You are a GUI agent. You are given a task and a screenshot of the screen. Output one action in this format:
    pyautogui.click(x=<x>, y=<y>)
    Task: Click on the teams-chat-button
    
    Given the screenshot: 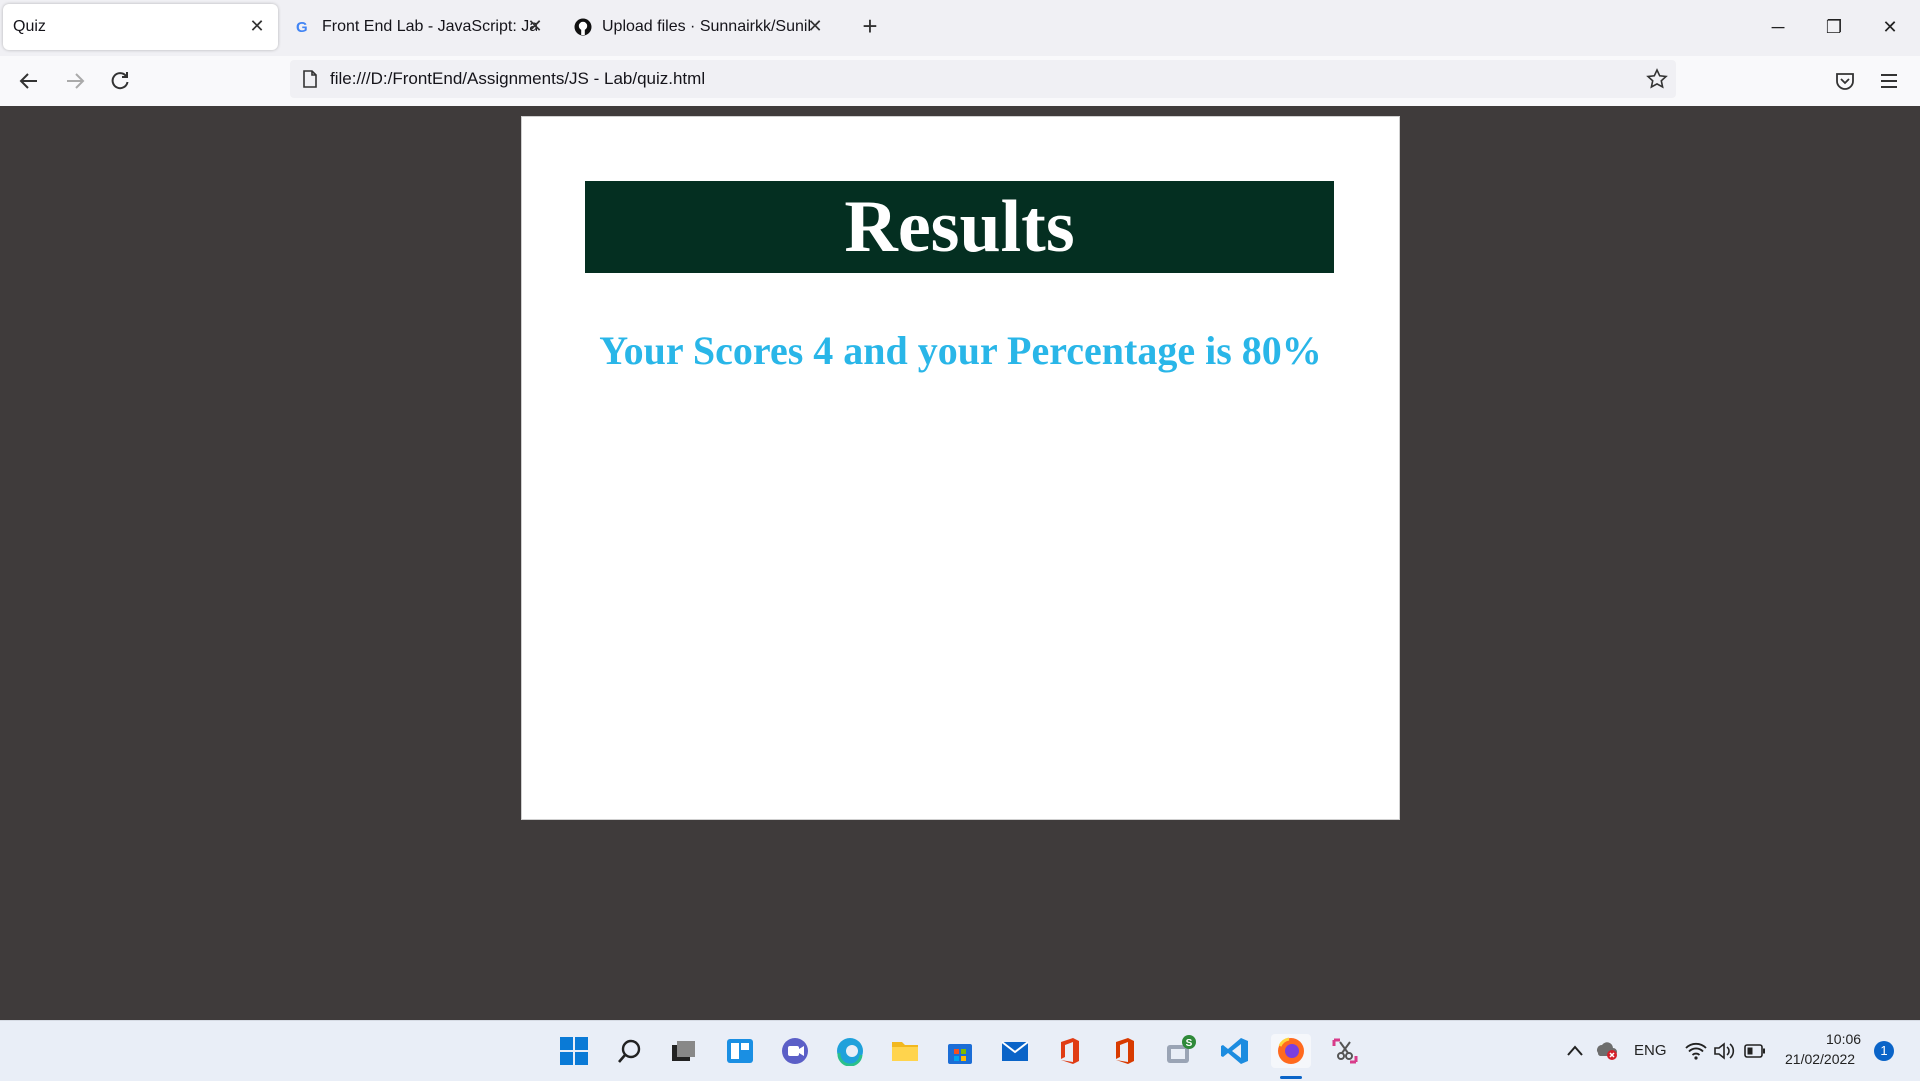 What is the action you would take?
    pyautogui.click(x=795, y=1051)
    